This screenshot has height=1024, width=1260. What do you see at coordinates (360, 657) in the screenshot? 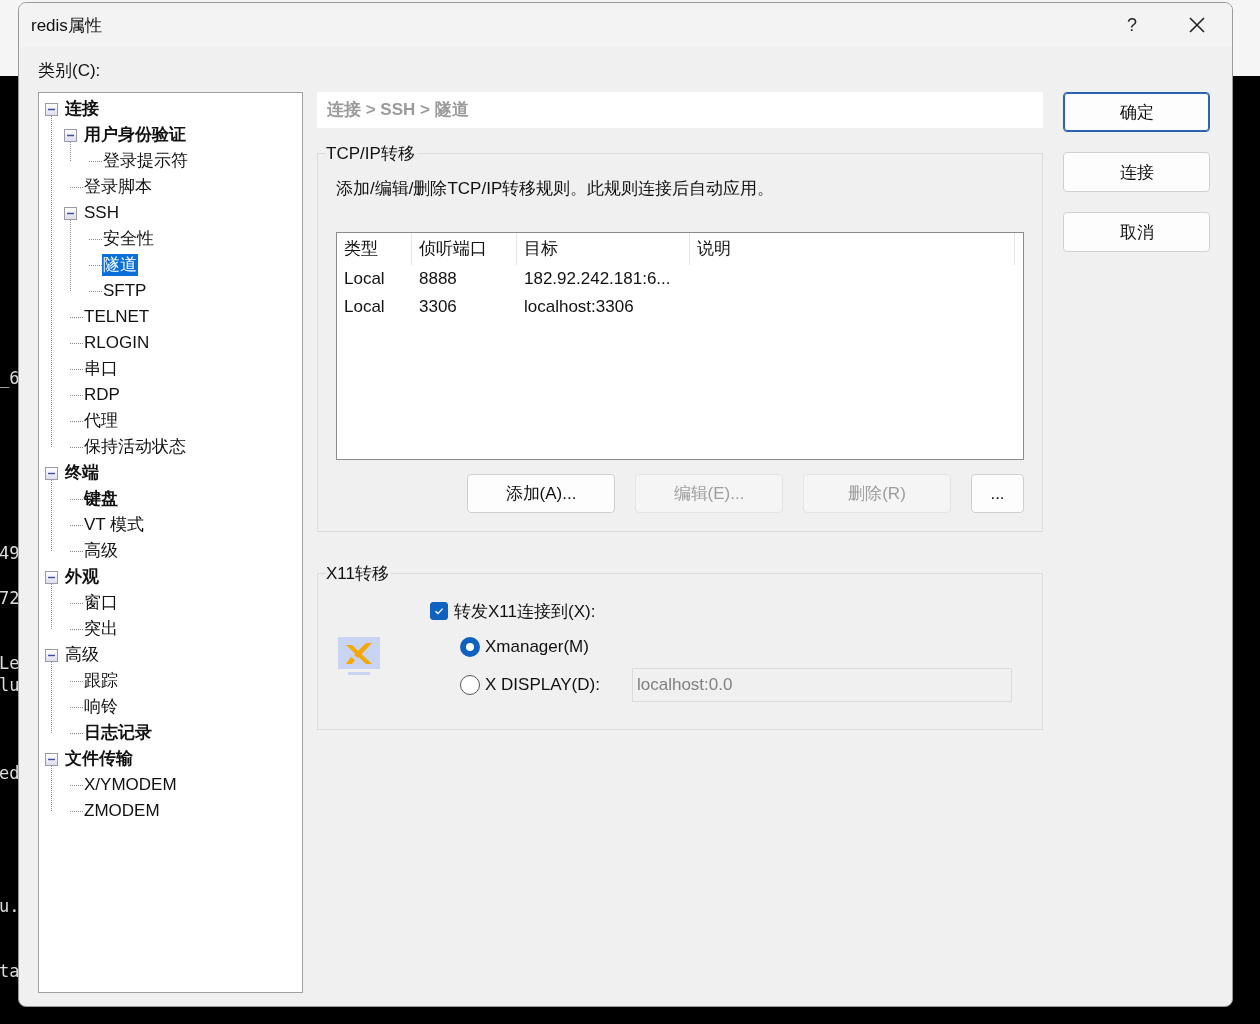
I see `xmanager-icon` at bounding box center [360, 657].